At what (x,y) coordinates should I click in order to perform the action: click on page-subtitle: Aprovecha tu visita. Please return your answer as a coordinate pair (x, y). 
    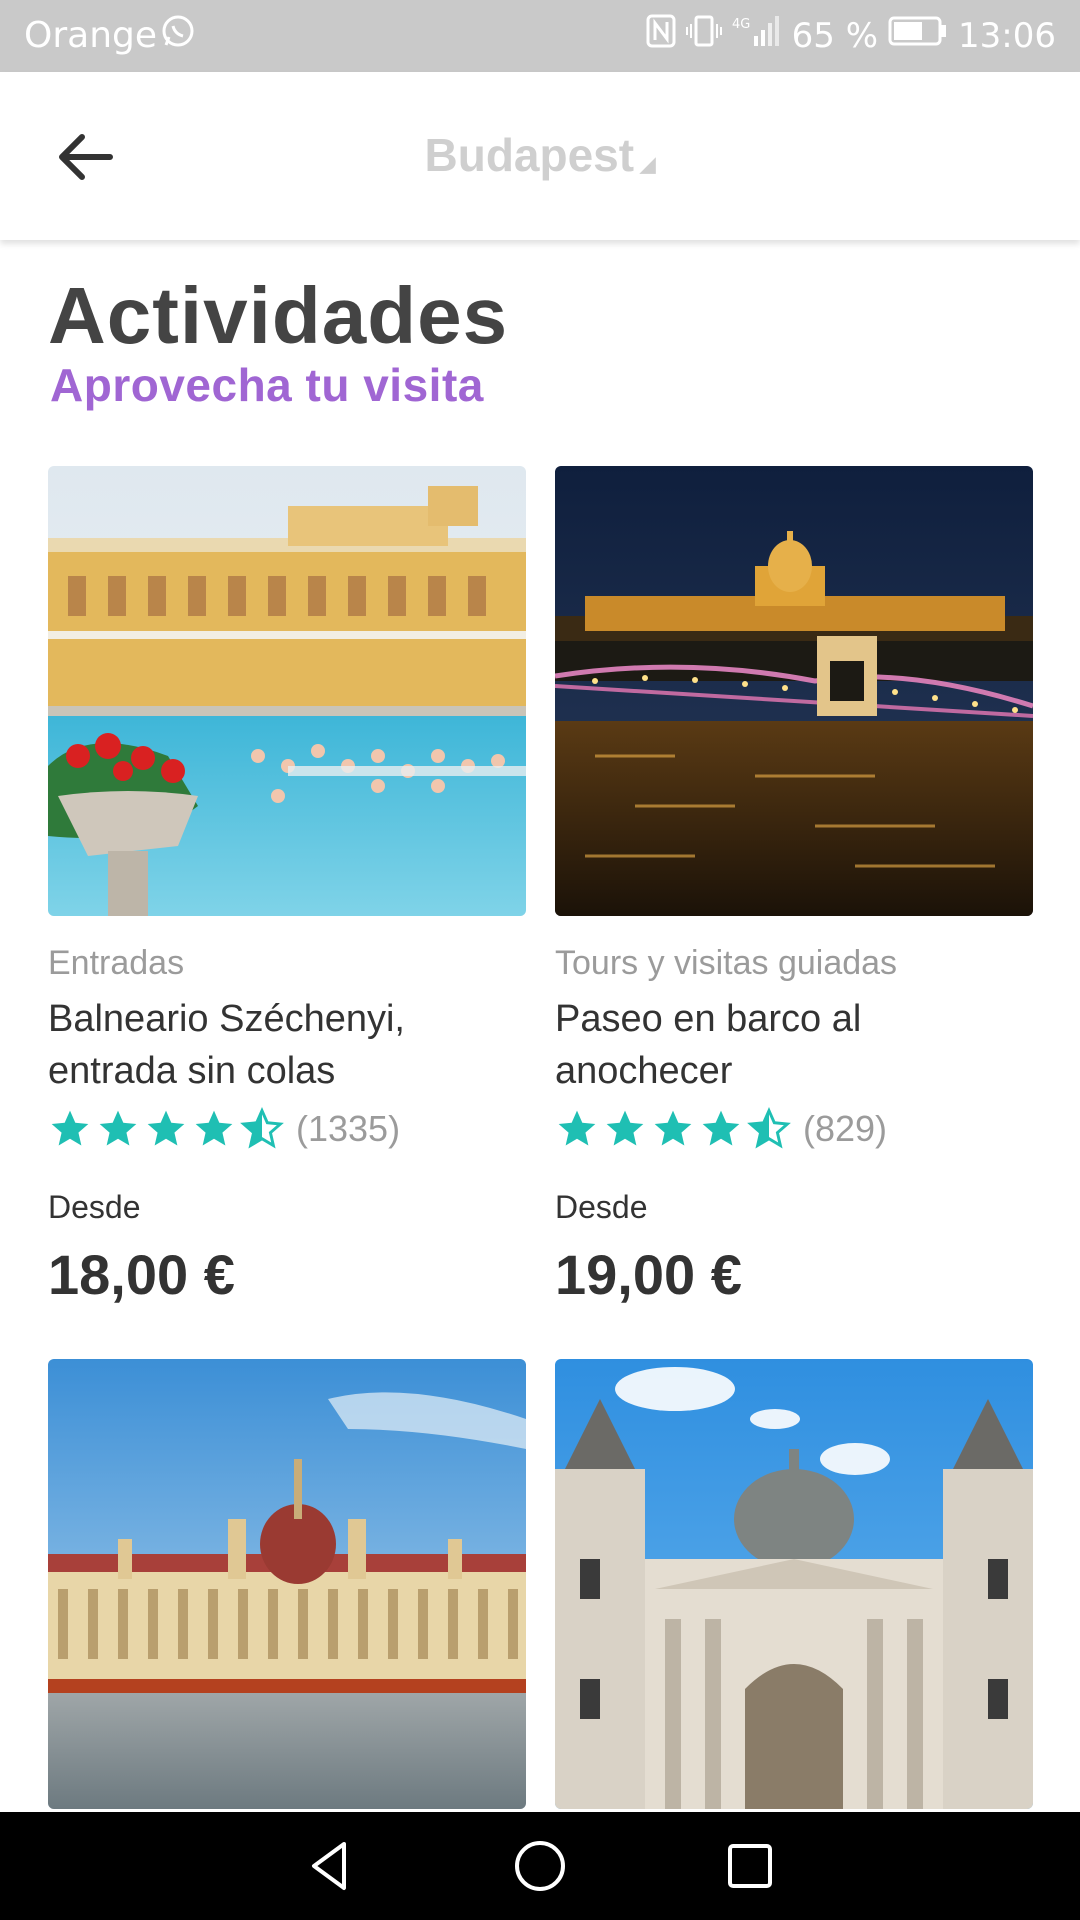
    Looking at the image, I should click on (267, 385).